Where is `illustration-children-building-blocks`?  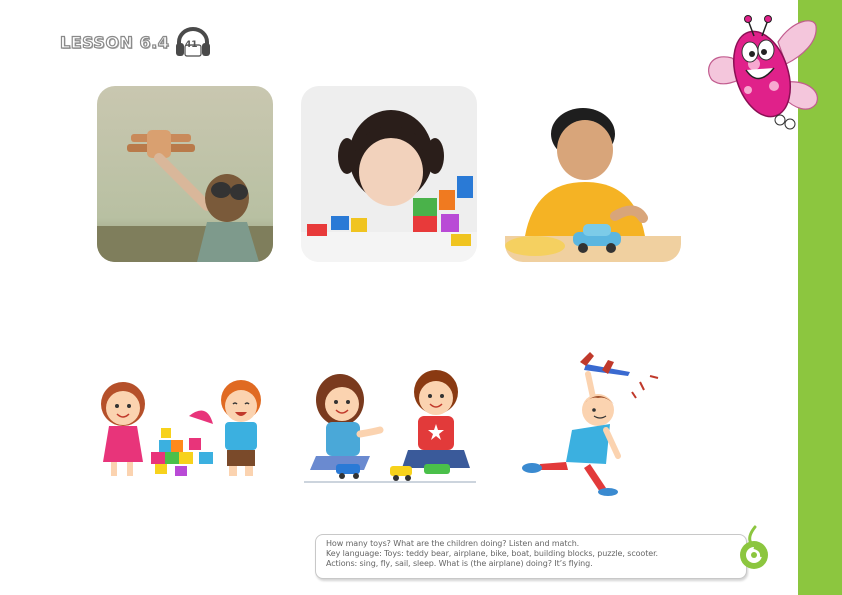
illustration-children-building-blocks is located at coordinates (185, 424).